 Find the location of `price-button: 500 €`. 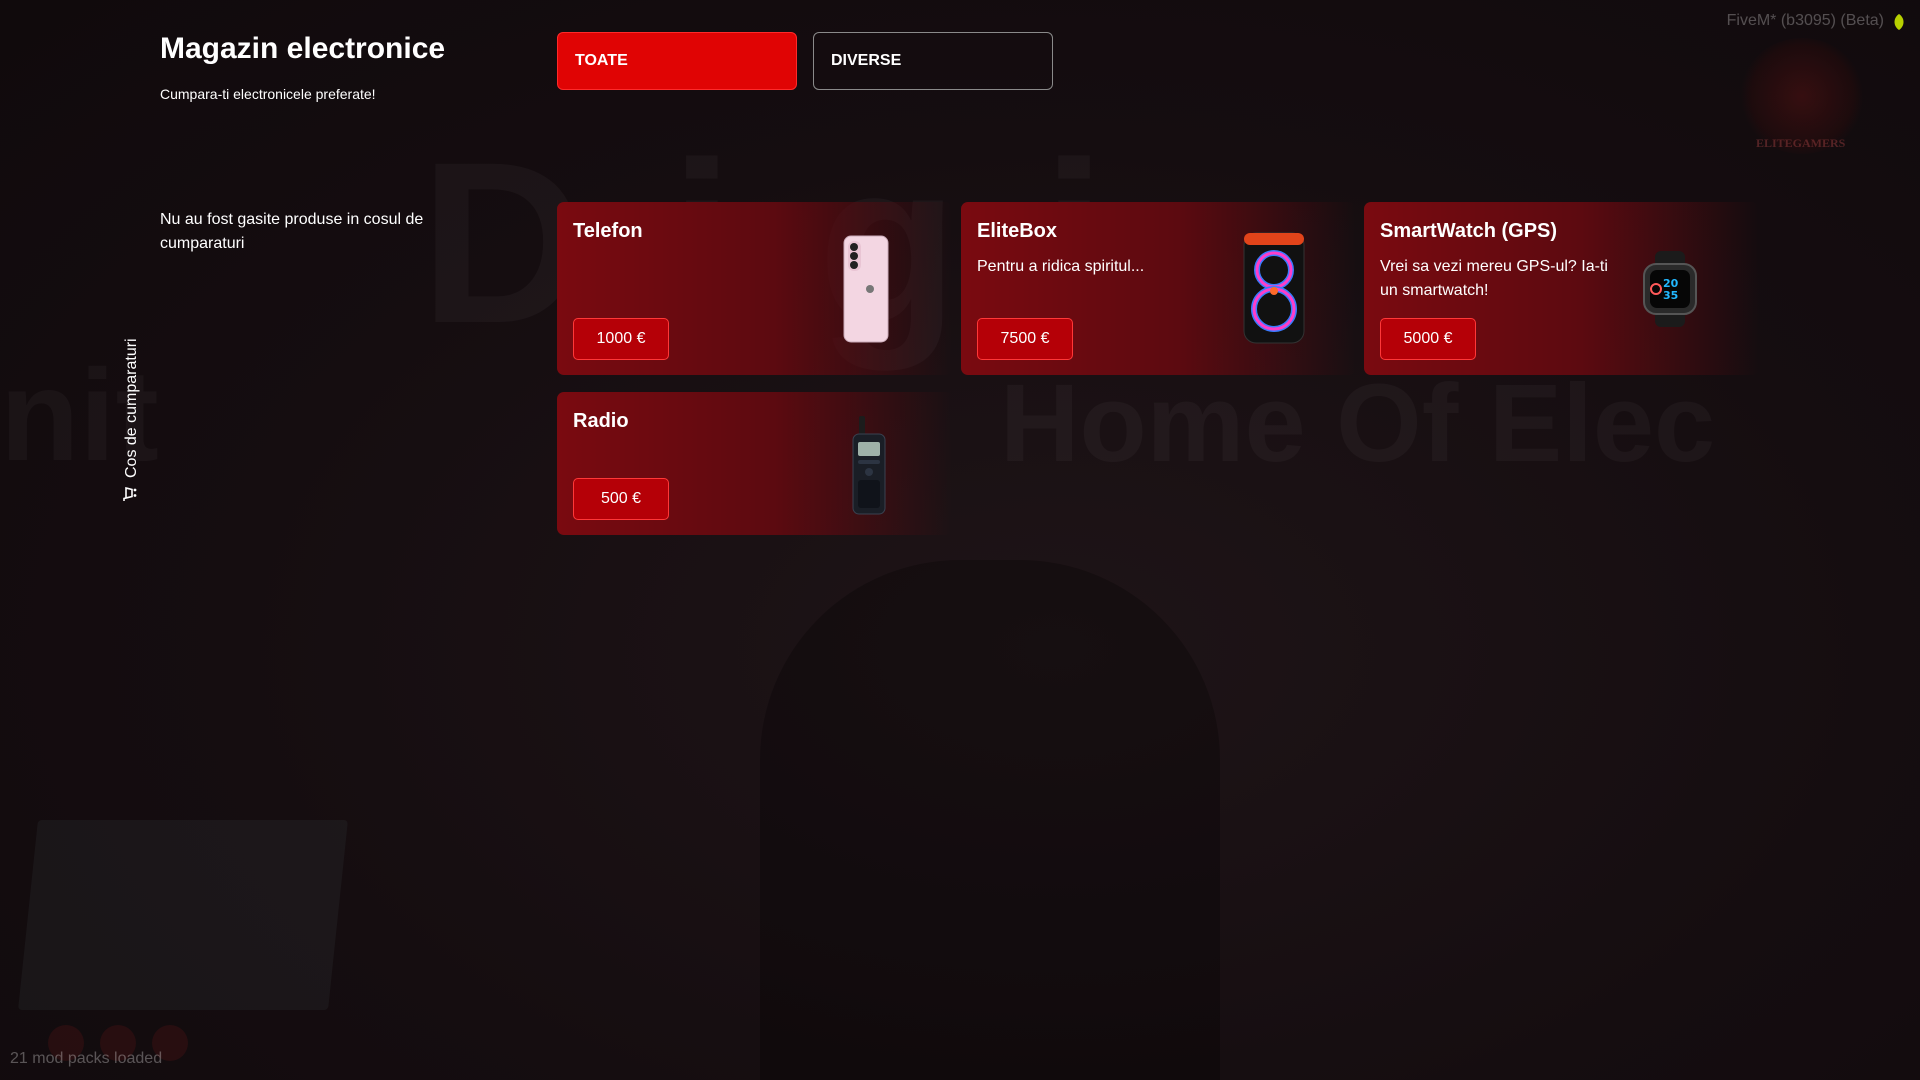

price-button: 500 € is located at coordinates (621, 499).